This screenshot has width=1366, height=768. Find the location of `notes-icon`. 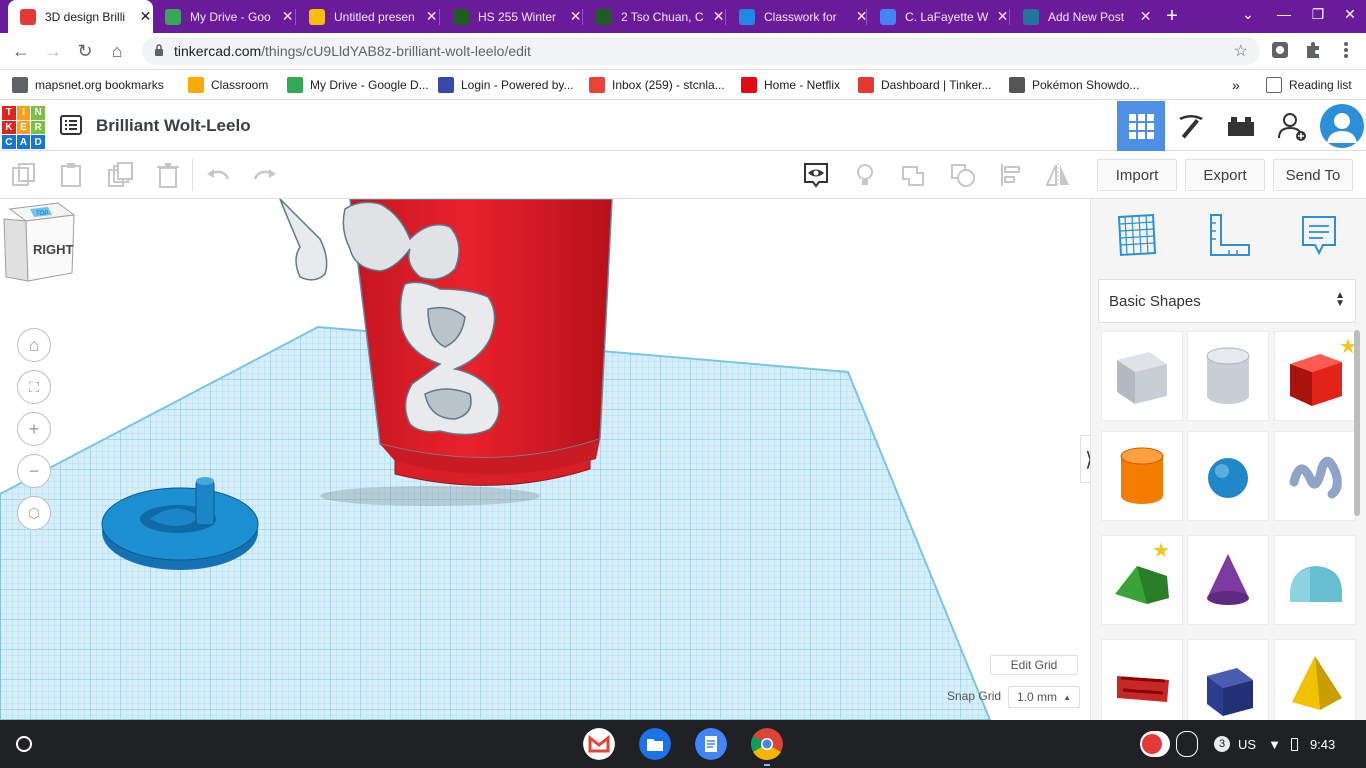

notes-icon is located at coordinates (1319, 235).